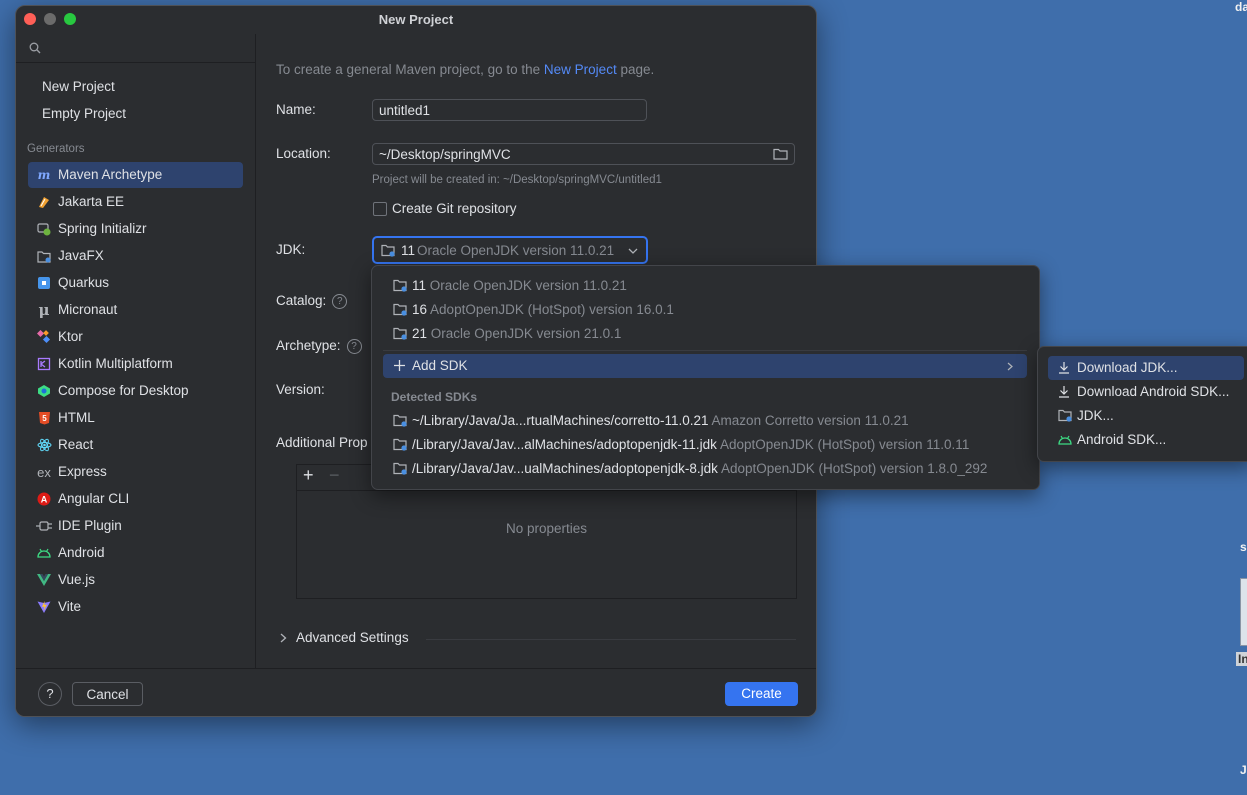  I want to click on advanced-settings-toggle: Advanced Settings, so click(352, 637).